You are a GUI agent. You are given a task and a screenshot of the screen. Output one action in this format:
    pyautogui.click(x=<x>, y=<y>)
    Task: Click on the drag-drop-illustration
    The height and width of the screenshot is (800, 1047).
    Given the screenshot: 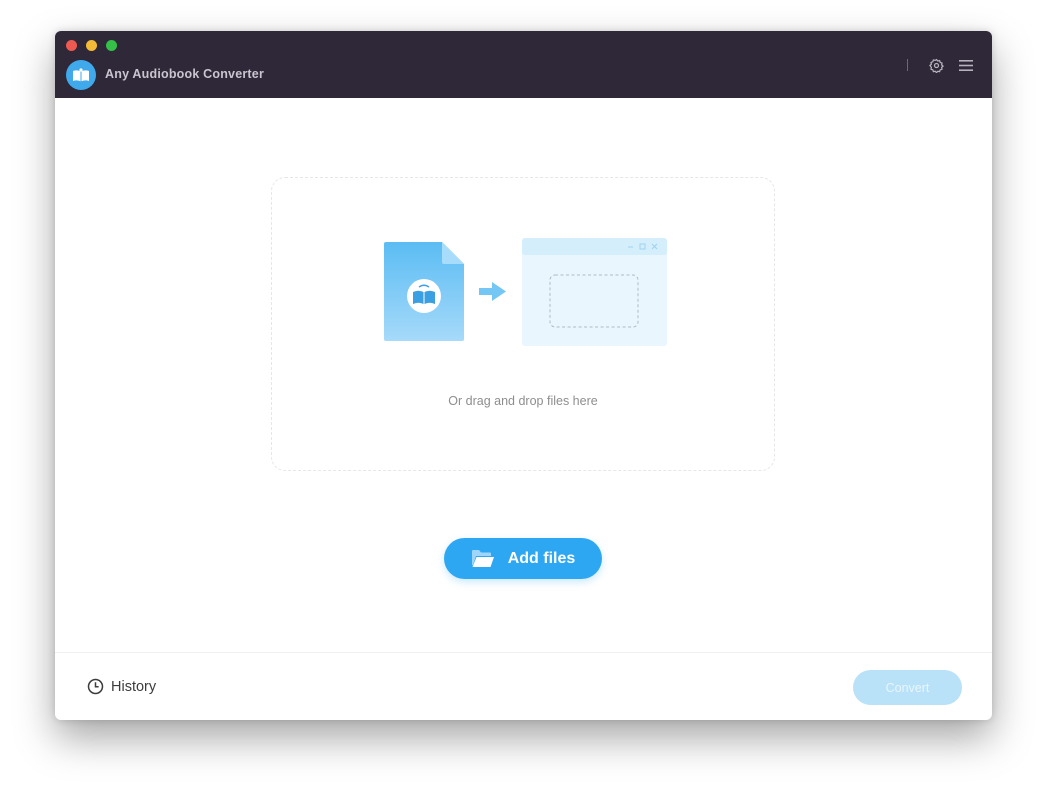 What is the action you would take?
    pyautogui.click(x=525, y=292)
    